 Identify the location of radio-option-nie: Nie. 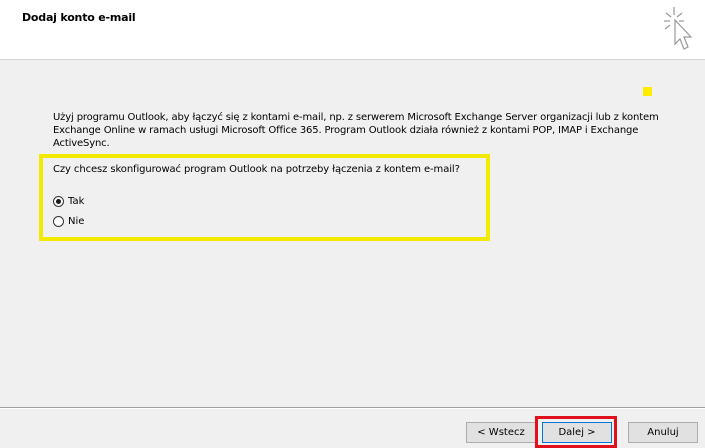
(103, 221).